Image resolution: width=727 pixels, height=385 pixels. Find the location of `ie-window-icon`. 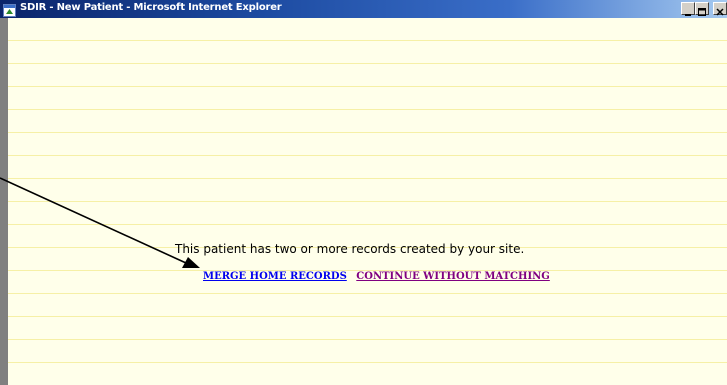

ie-window-icon is located at coordinates (9, 9).